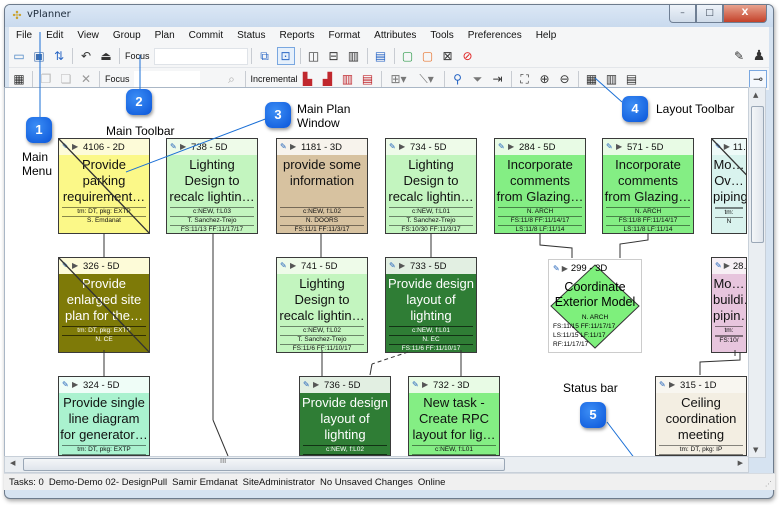 The width and height of the screenshot is (779, 505). Describe the element at coordinates (354, 56) in the screenshot. I see `side-panel-icon: ▥` at that location.